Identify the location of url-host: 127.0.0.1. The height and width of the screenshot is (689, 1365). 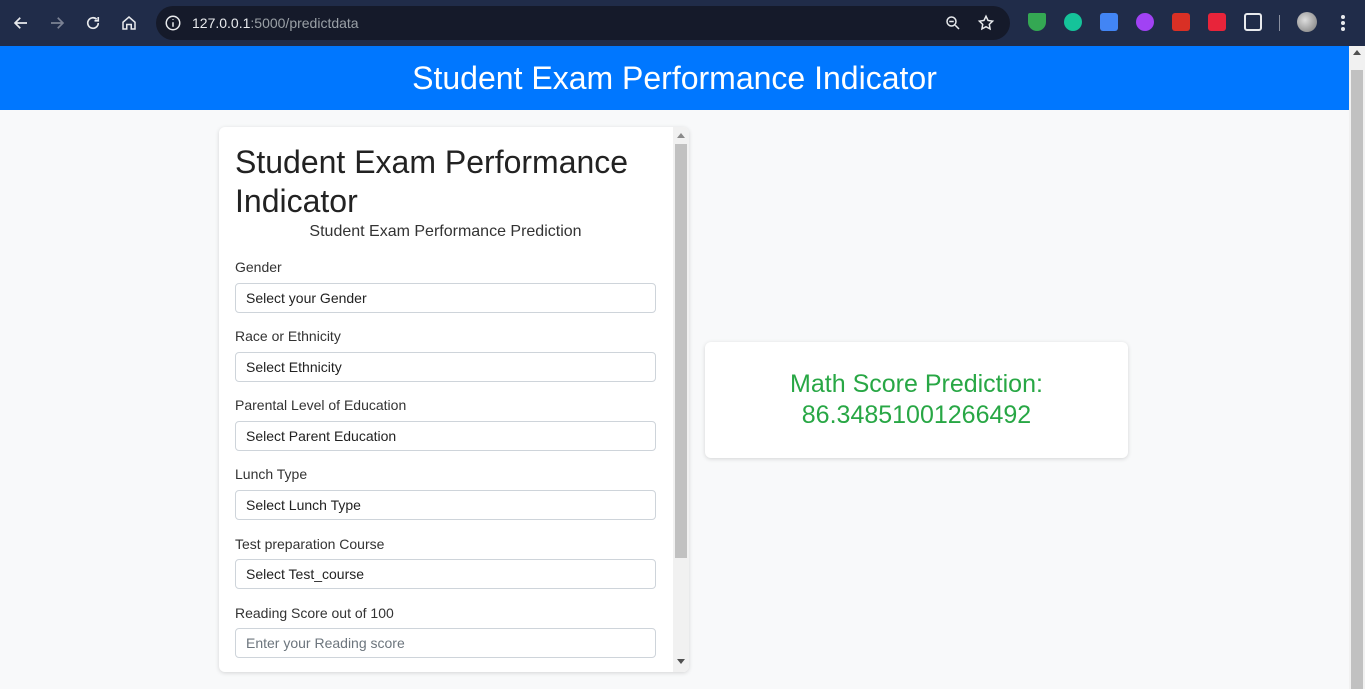
(221, 23).